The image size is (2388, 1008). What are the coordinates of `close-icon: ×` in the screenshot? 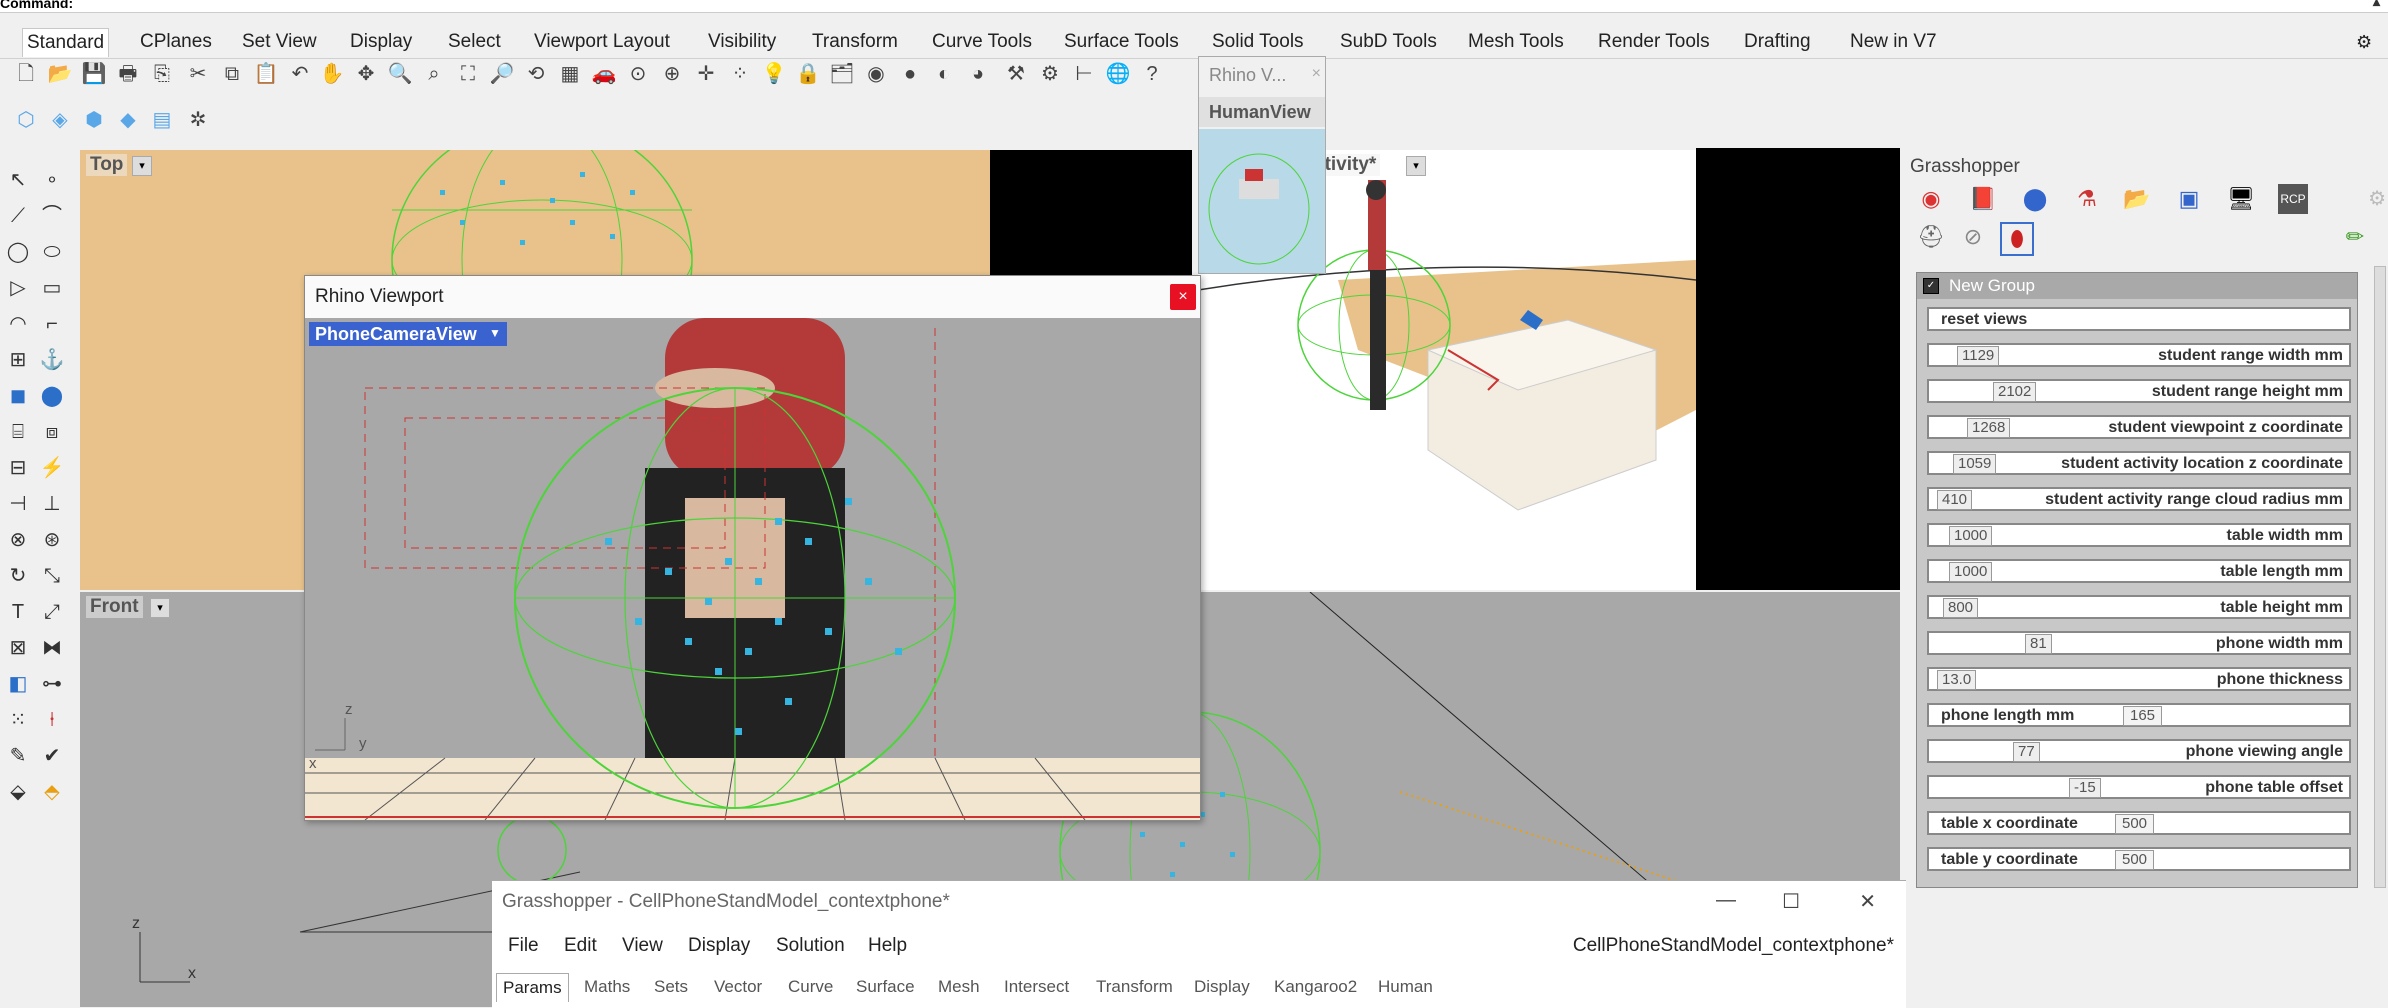 It's located at (1316, 74).